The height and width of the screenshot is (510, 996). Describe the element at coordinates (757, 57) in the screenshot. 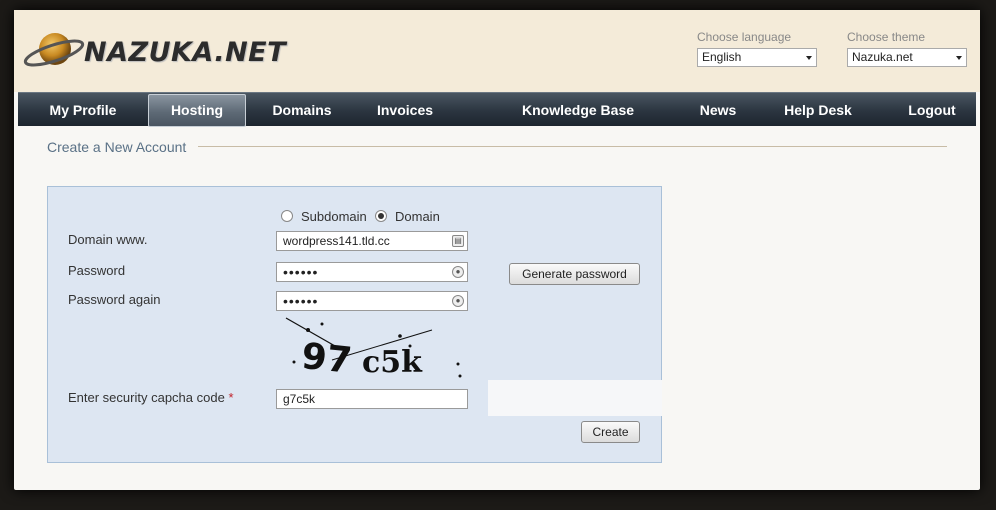

I see `language-select: English` at that location.